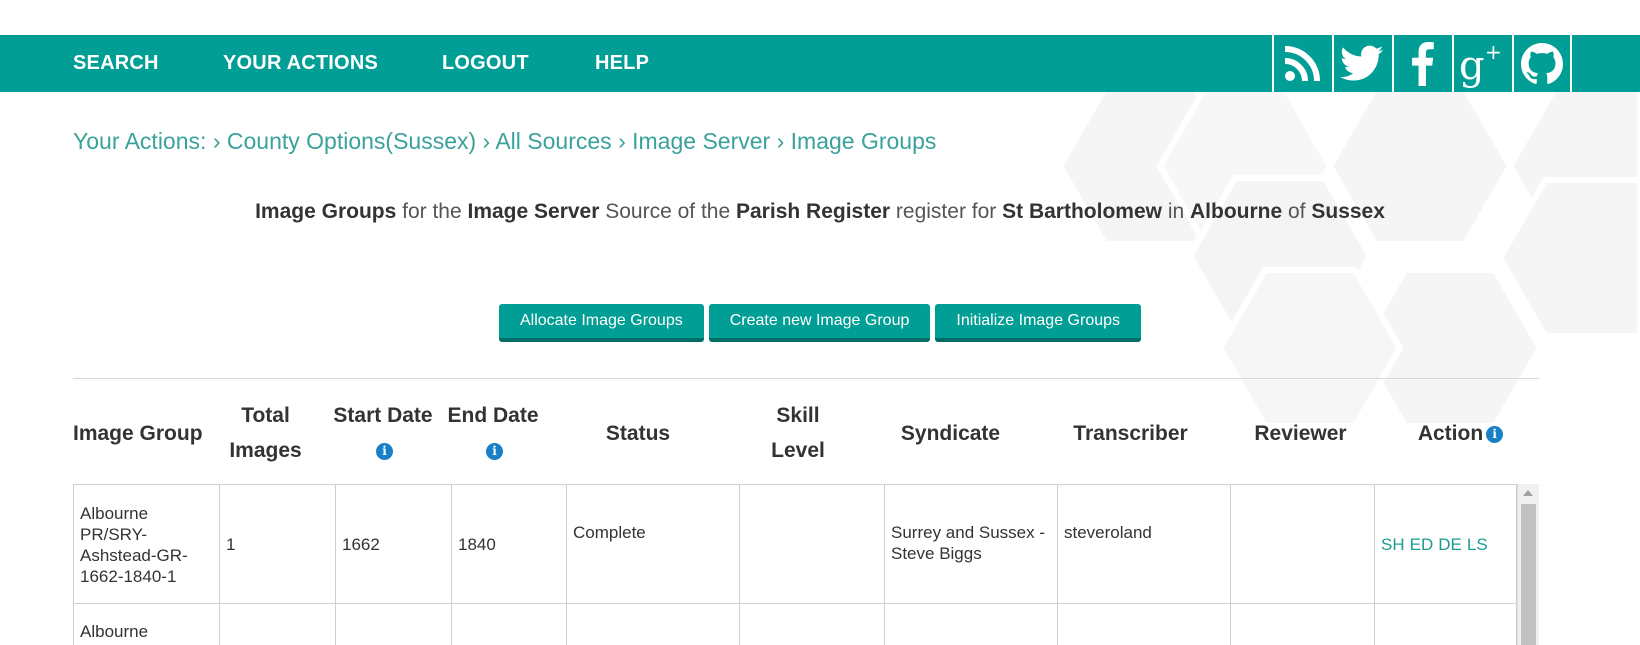 Image resolution: width=1640 pixels, height=645 pixels. I want to click on cell-total-images: 1, so click(277, 544).